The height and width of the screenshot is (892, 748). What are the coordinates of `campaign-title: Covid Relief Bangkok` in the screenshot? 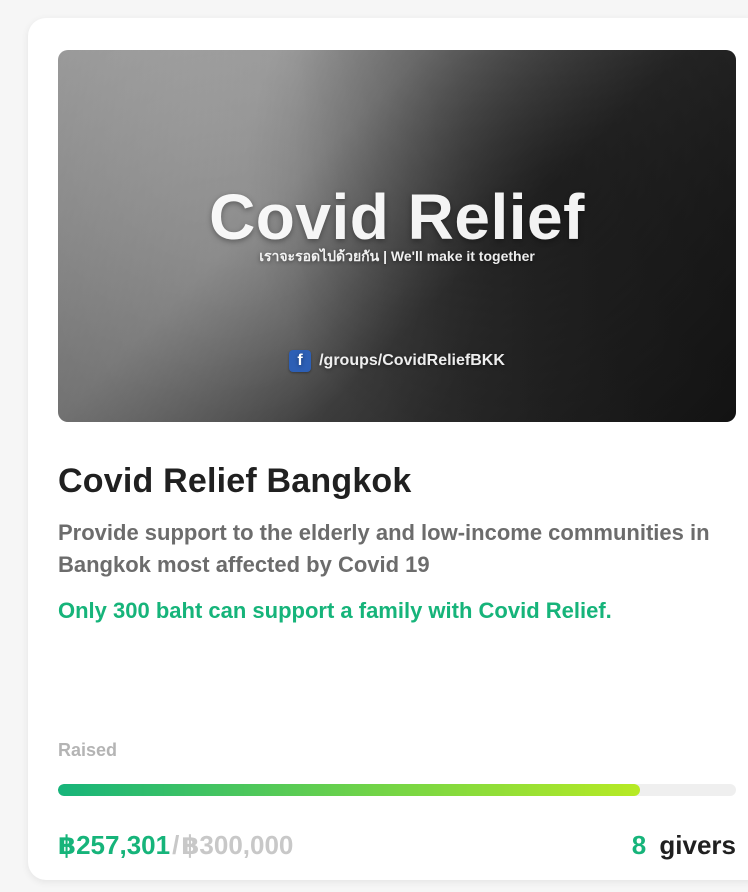 It's located at (235, 481).